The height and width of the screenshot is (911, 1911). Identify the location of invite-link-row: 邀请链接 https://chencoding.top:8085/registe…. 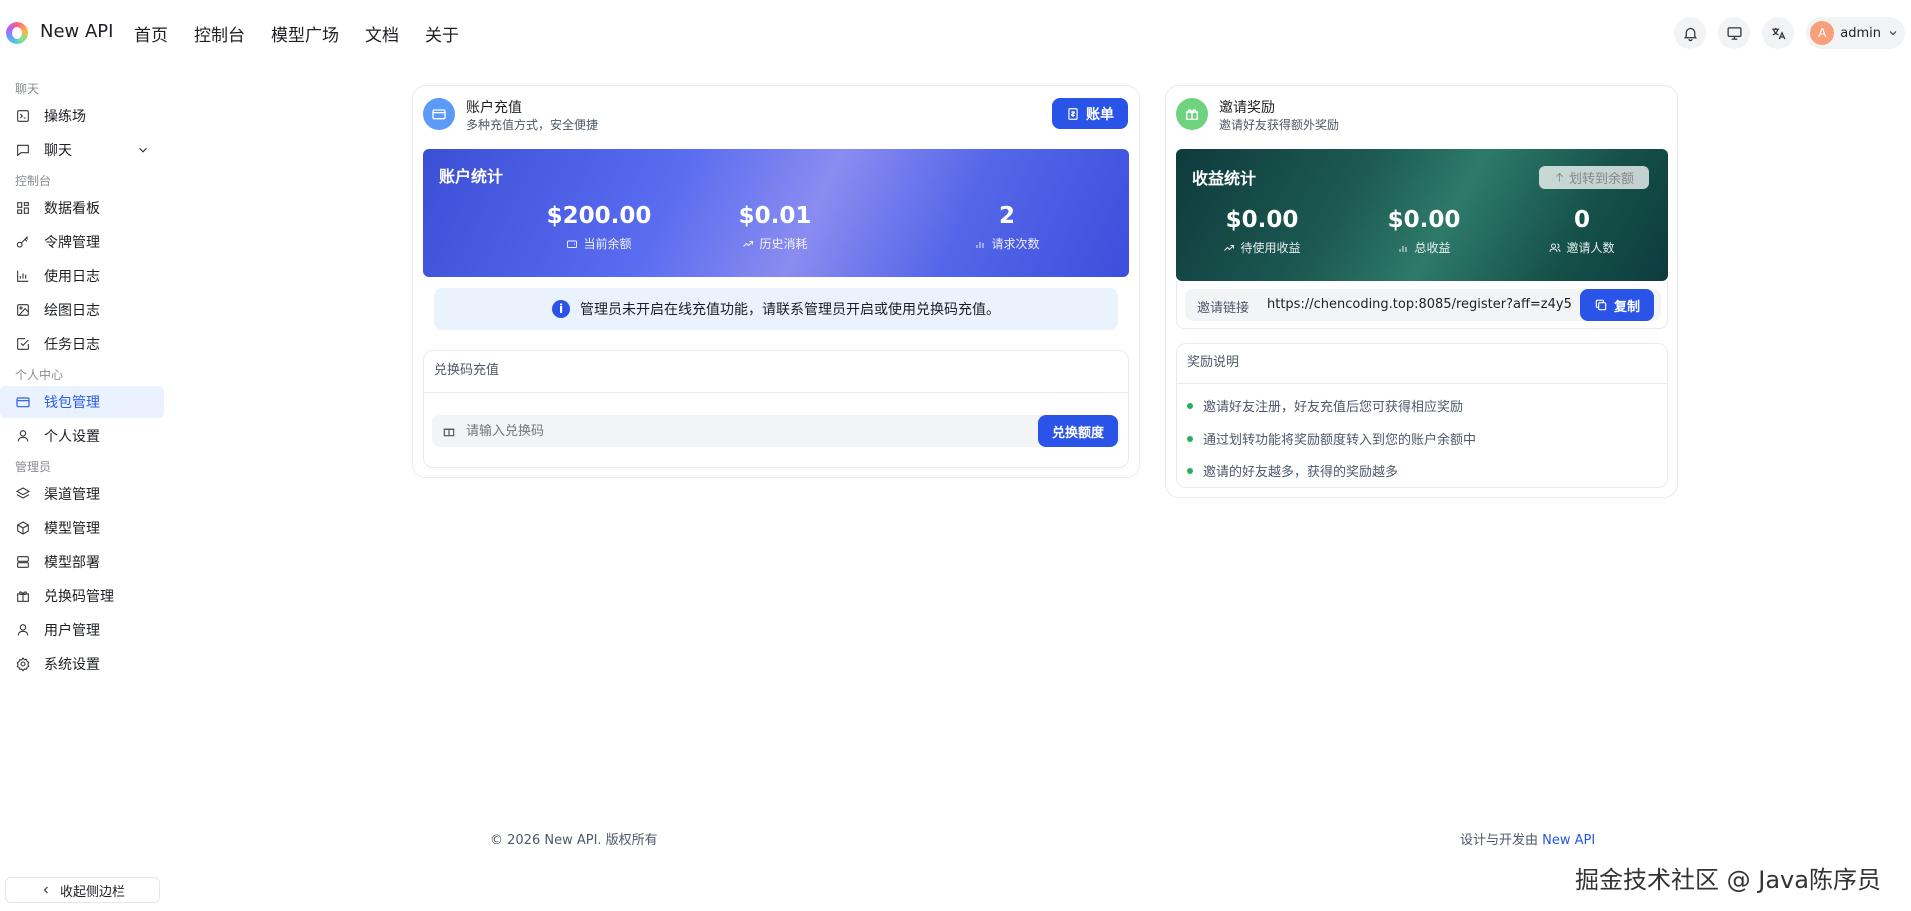
(1422, 305).